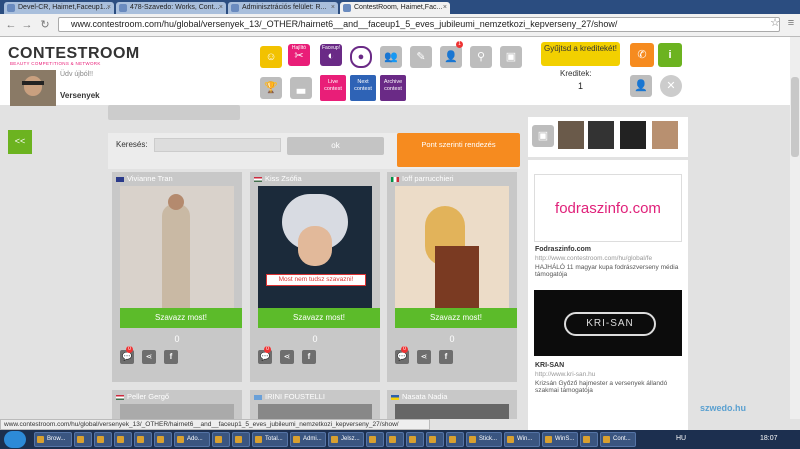 Image resolution: width=800 pixels, height=449 pixels. What do you see at coordinates (174, 112) in the screenshot?
I see `banner-button` at bounding box center [174, 112].